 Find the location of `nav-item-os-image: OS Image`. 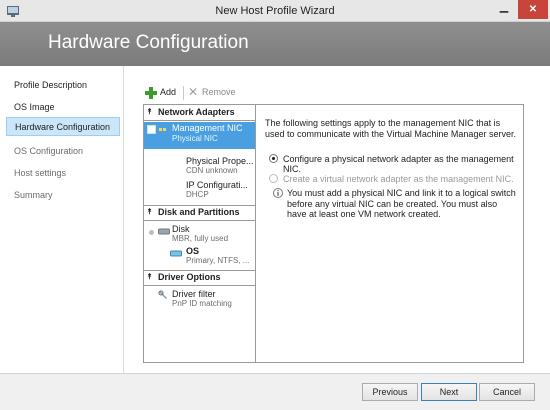

nav-item-os-image: OS Image is located at coordinates (63, 107).